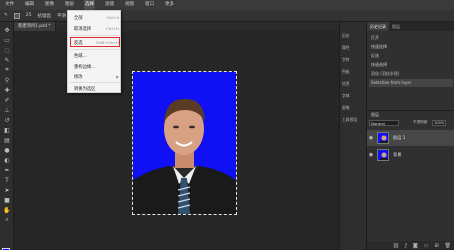  What do you see at coordinates (95, 17) in the screenshot?
I see `menu-item-all: 全部 Ctrl+A` at bounding box center [95, 17].